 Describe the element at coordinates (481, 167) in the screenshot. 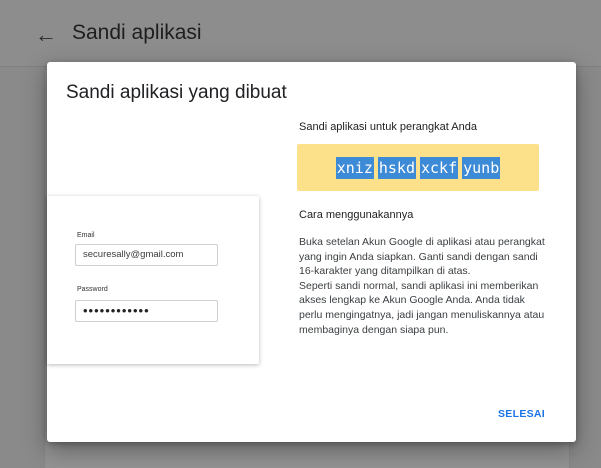

I see `password-group-4: yunb` at that location.